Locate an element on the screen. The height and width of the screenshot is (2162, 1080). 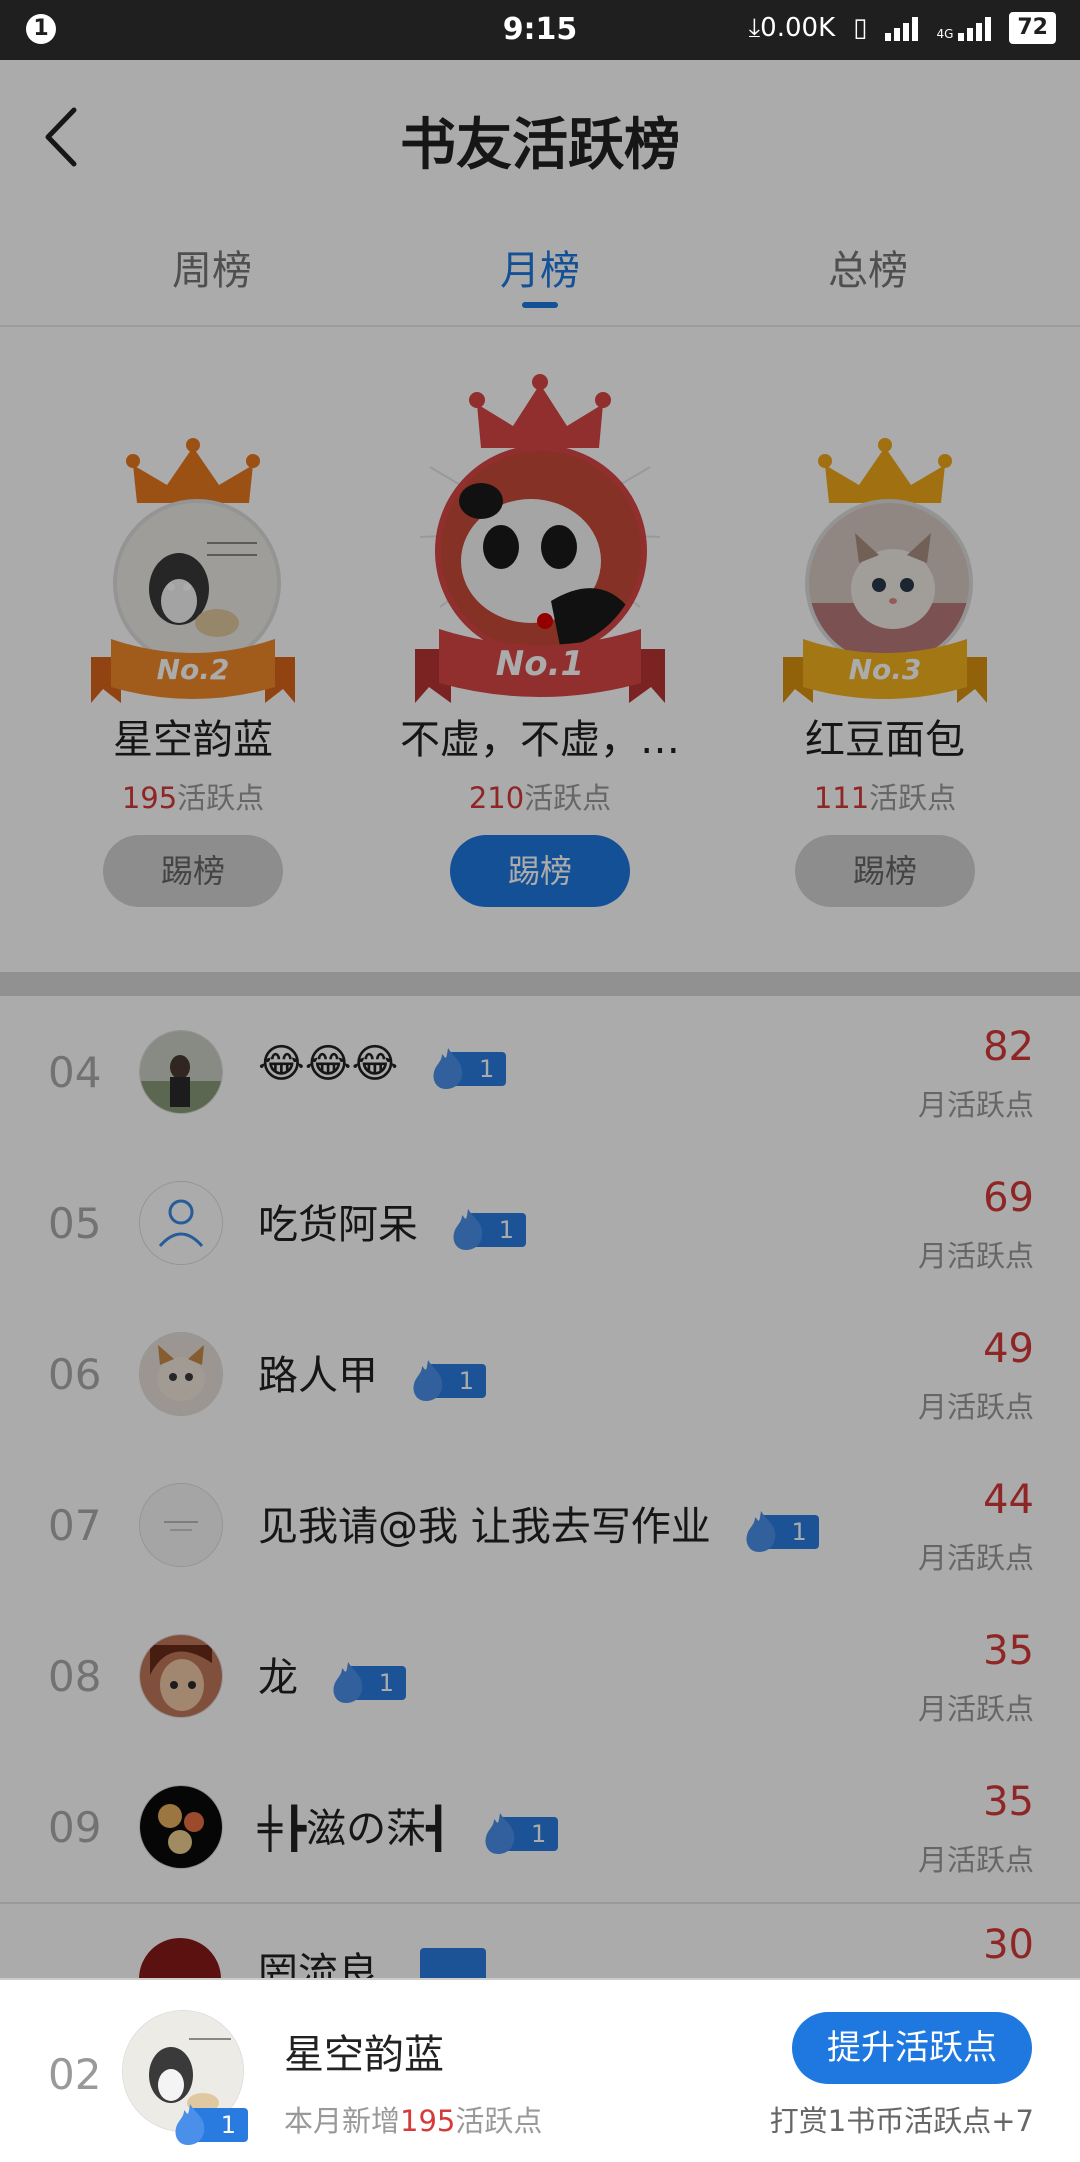
rank-ribbon-1: No.1 is located at coordinates (540, 666).